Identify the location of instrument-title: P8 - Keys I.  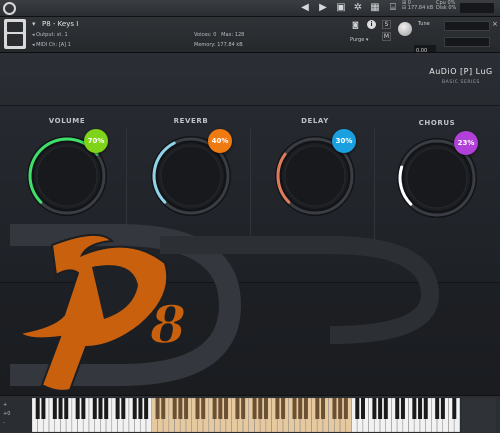
(60, 24).